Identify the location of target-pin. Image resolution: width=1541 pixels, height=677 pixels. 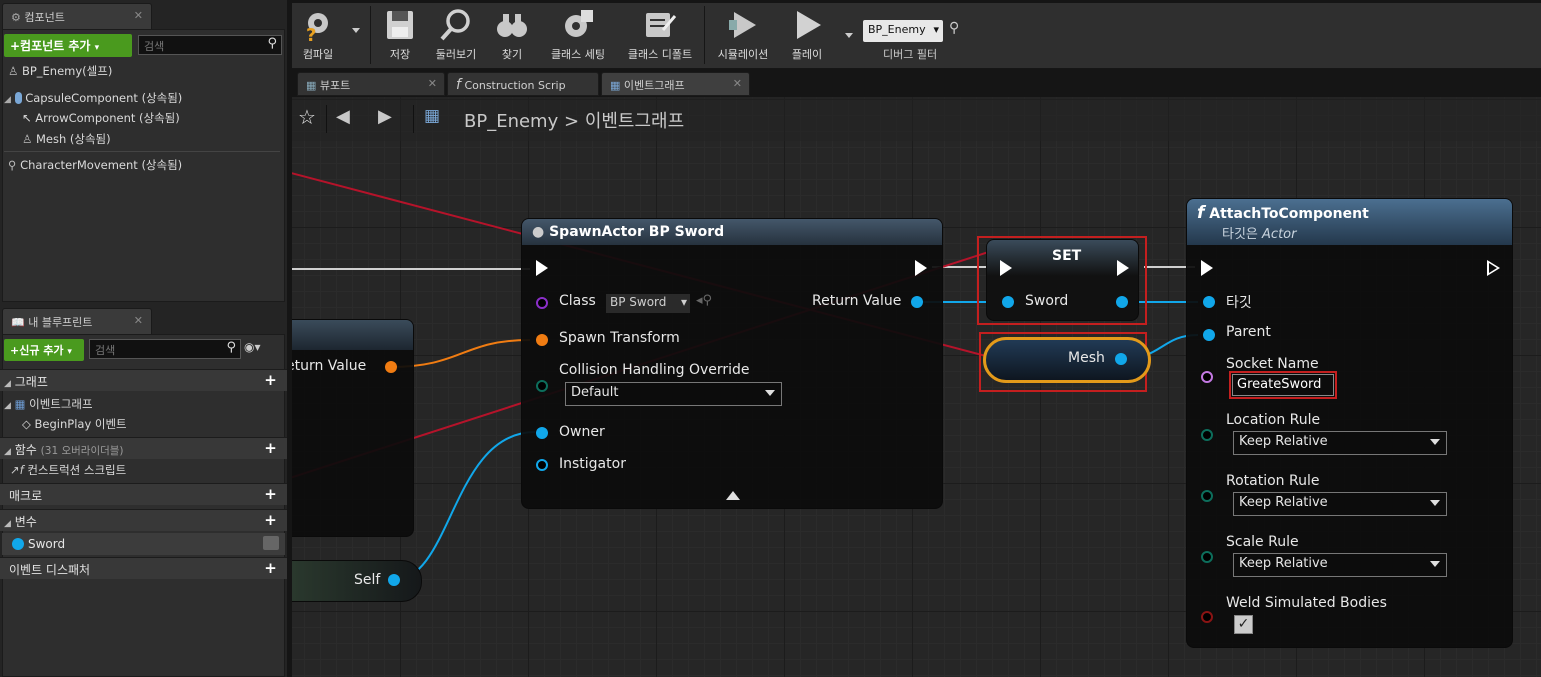
(1209, 302).